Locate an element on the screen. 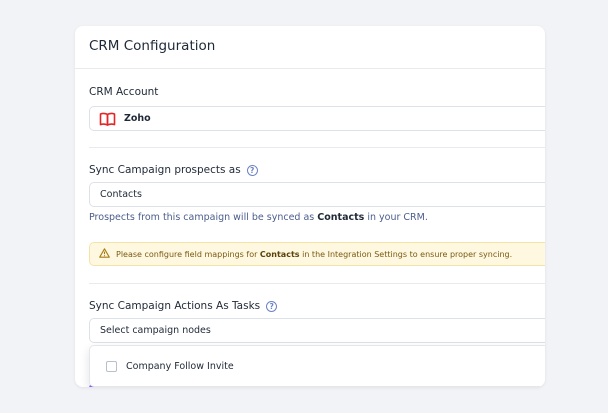 The height and width of the screenshot is (413, 608). sync-prospects-label: Sync Campaign prospects as ? is located at coordinates (173, 170).